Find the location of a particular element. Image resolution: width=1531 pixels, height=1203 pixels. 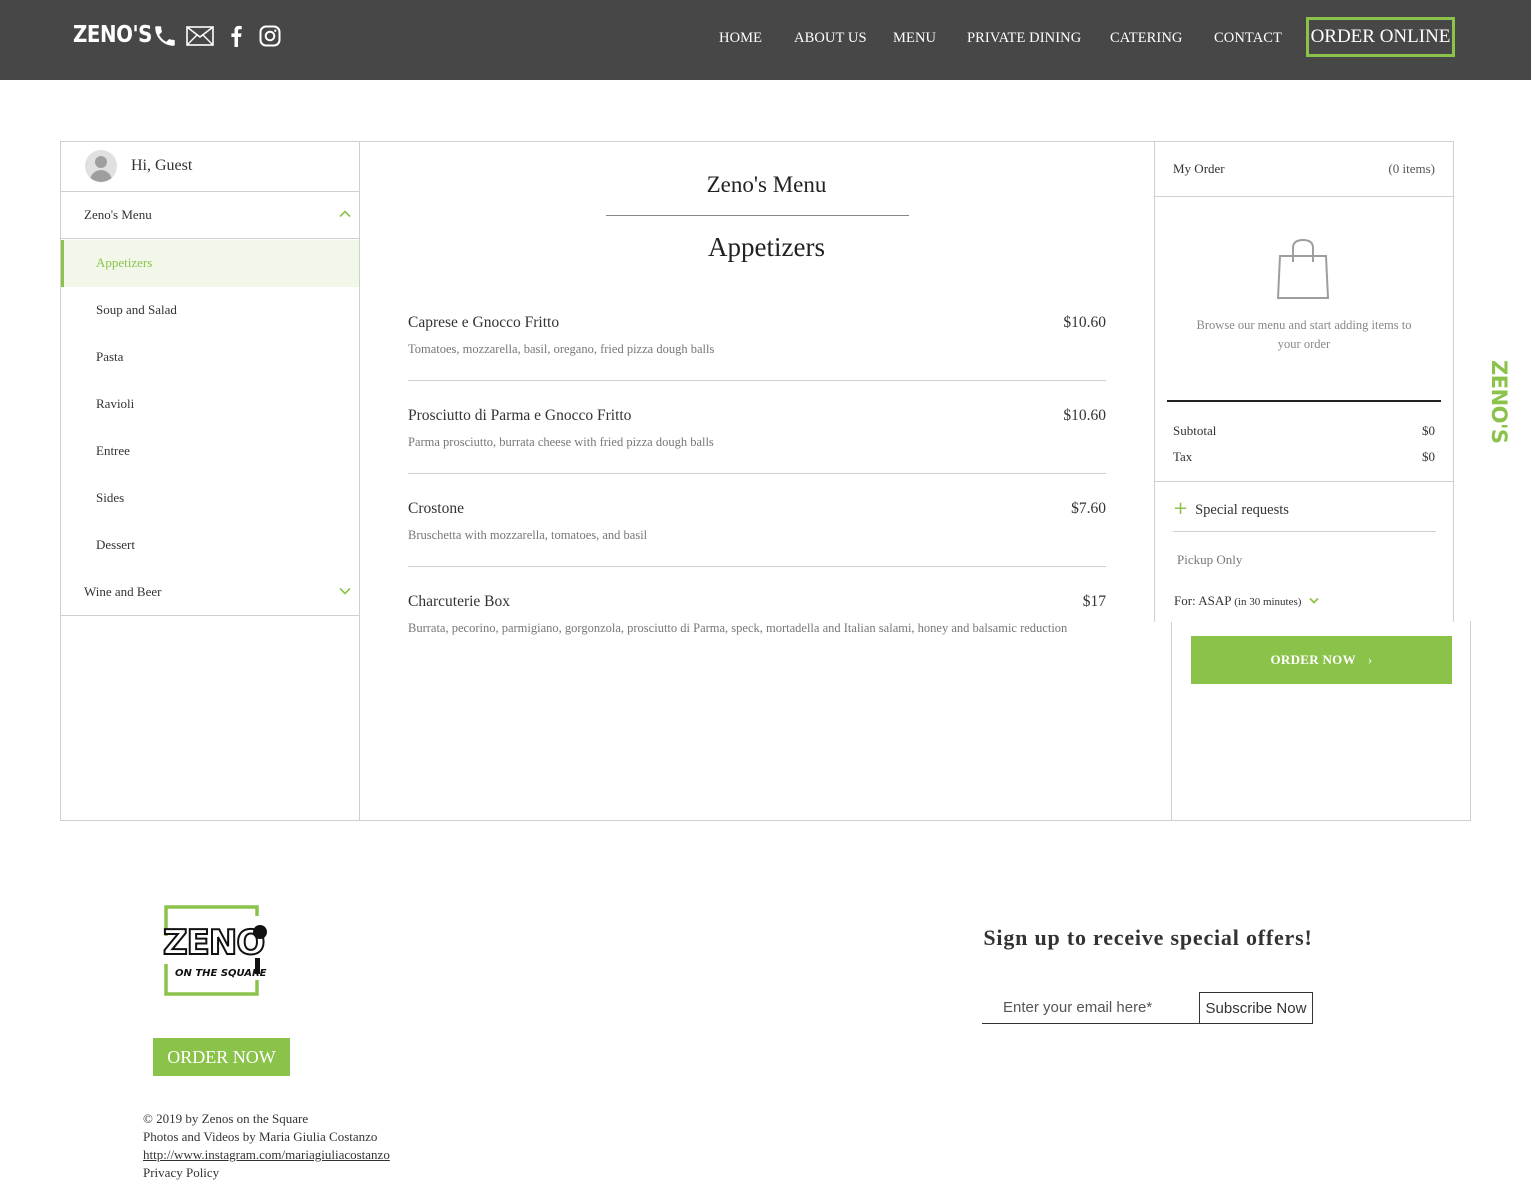

subtotal-label: Subtotal is located at coordinates (1195, 430).